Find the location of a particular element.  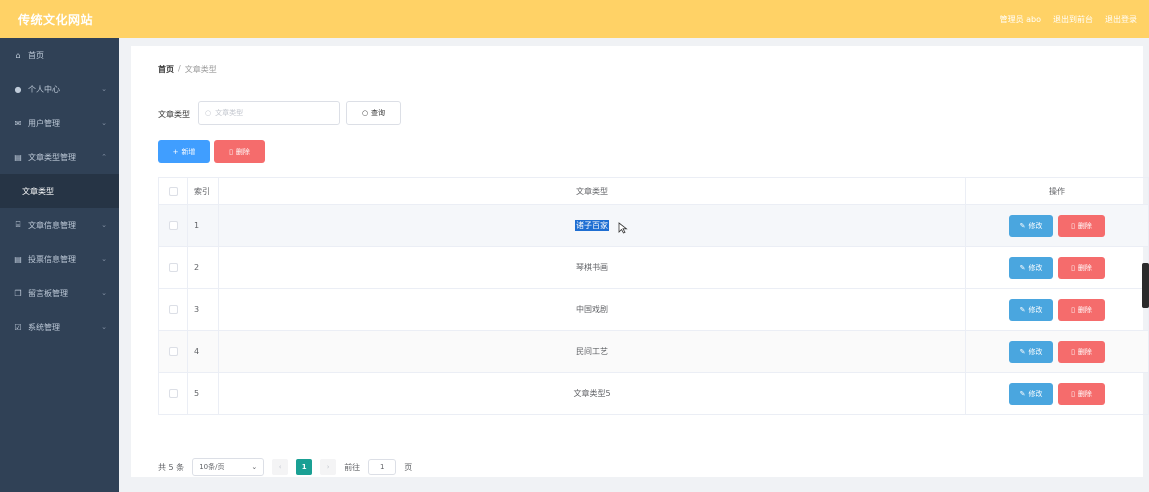

bulk-delete-button: ▯ 删除 is located at coordinates (239, 151).